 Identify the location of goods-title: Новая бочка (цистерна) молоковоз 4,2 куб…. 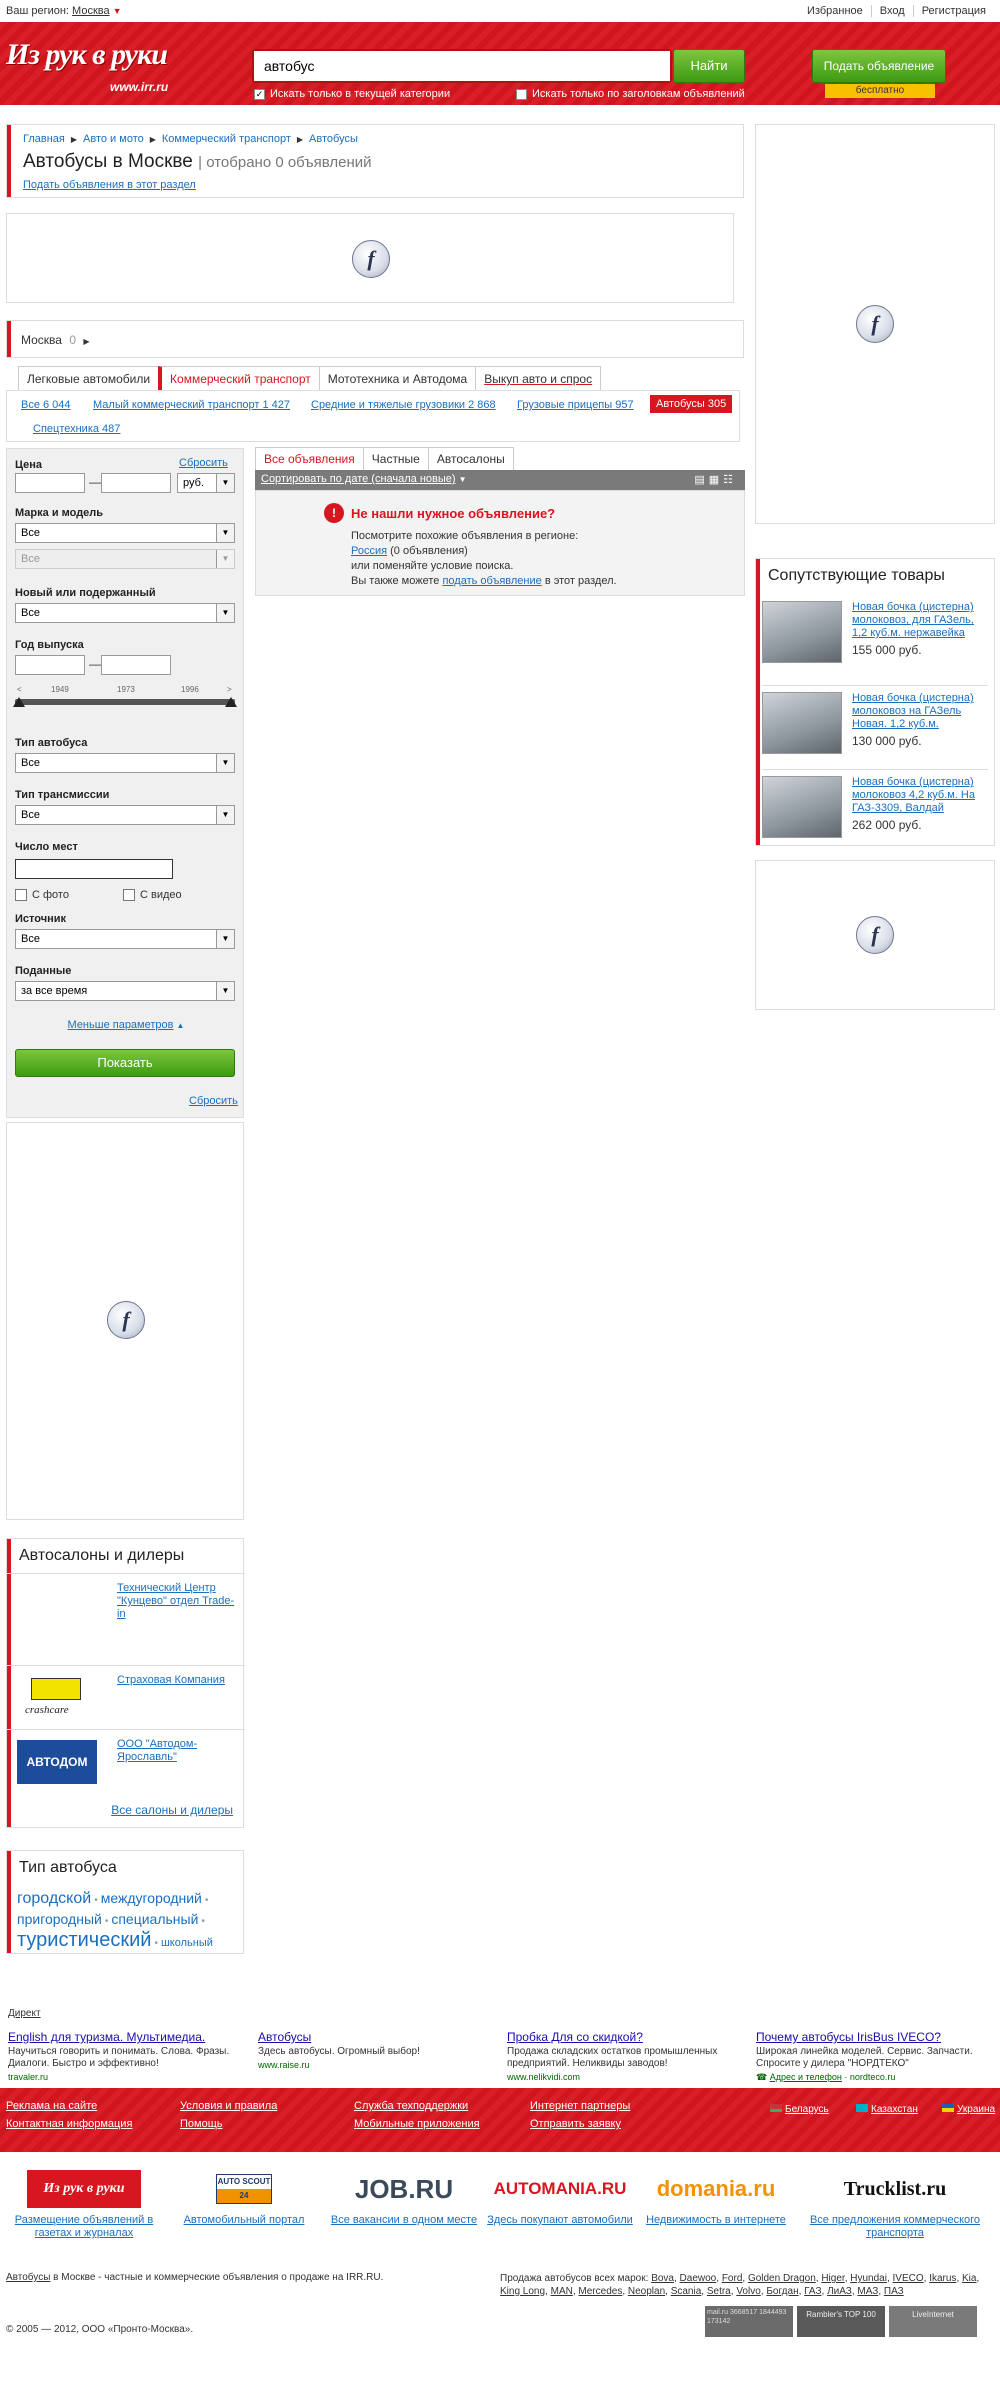
(920, 795).